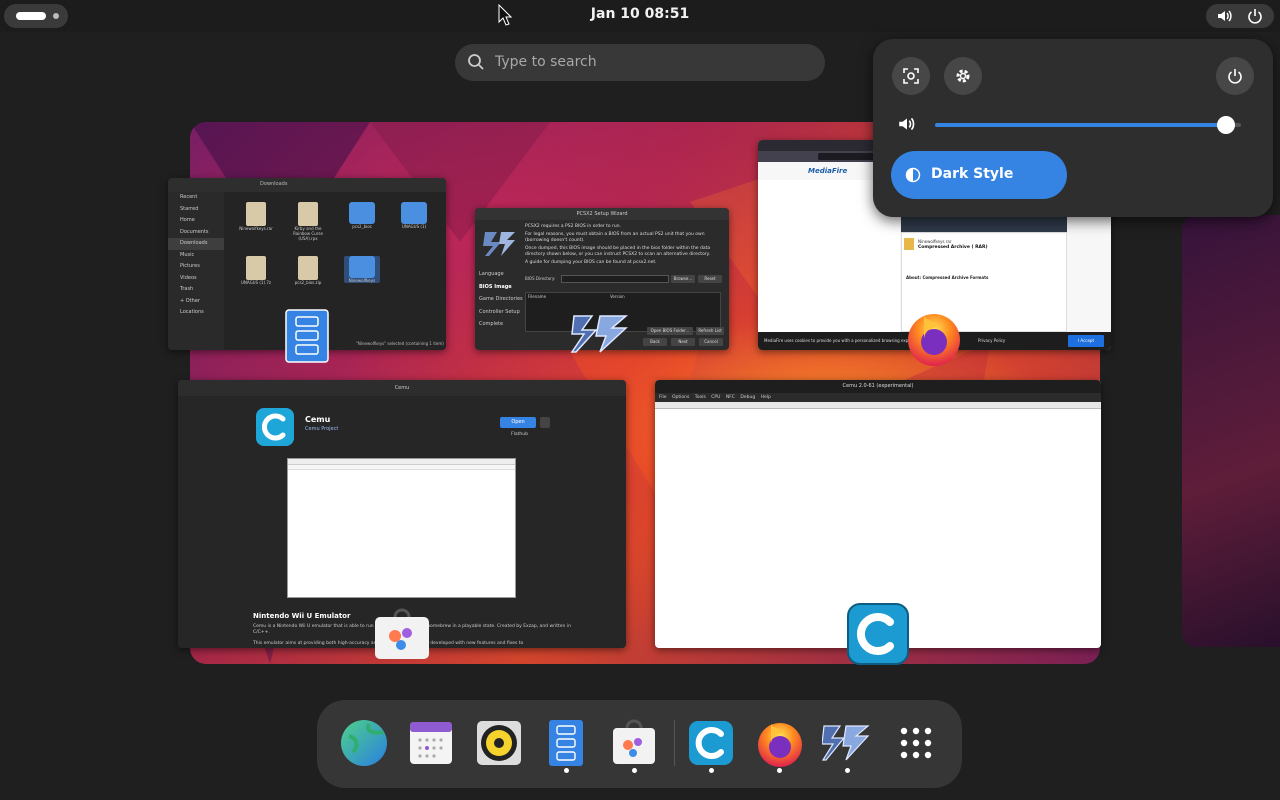 This screenshot has width=1280, height=800. Describe the element at coordinates (518, 422) in the screenshot. I see `software-open-button: Open` at that location.